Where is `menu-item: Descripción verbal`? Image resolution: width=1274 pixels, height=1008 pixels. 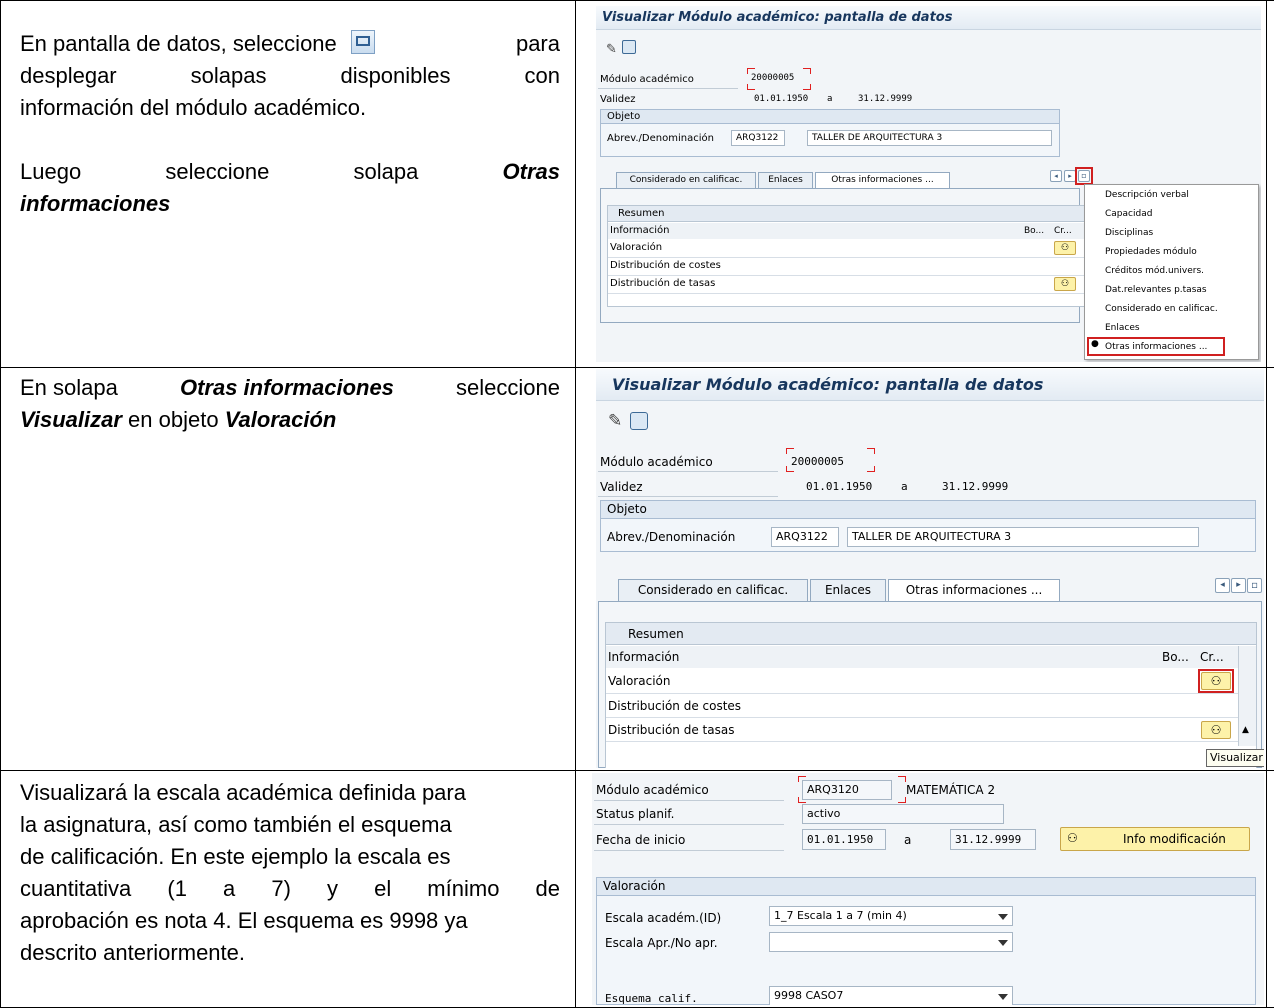
menu-item: Descripción verbal is located at coordinates (1171, 195).